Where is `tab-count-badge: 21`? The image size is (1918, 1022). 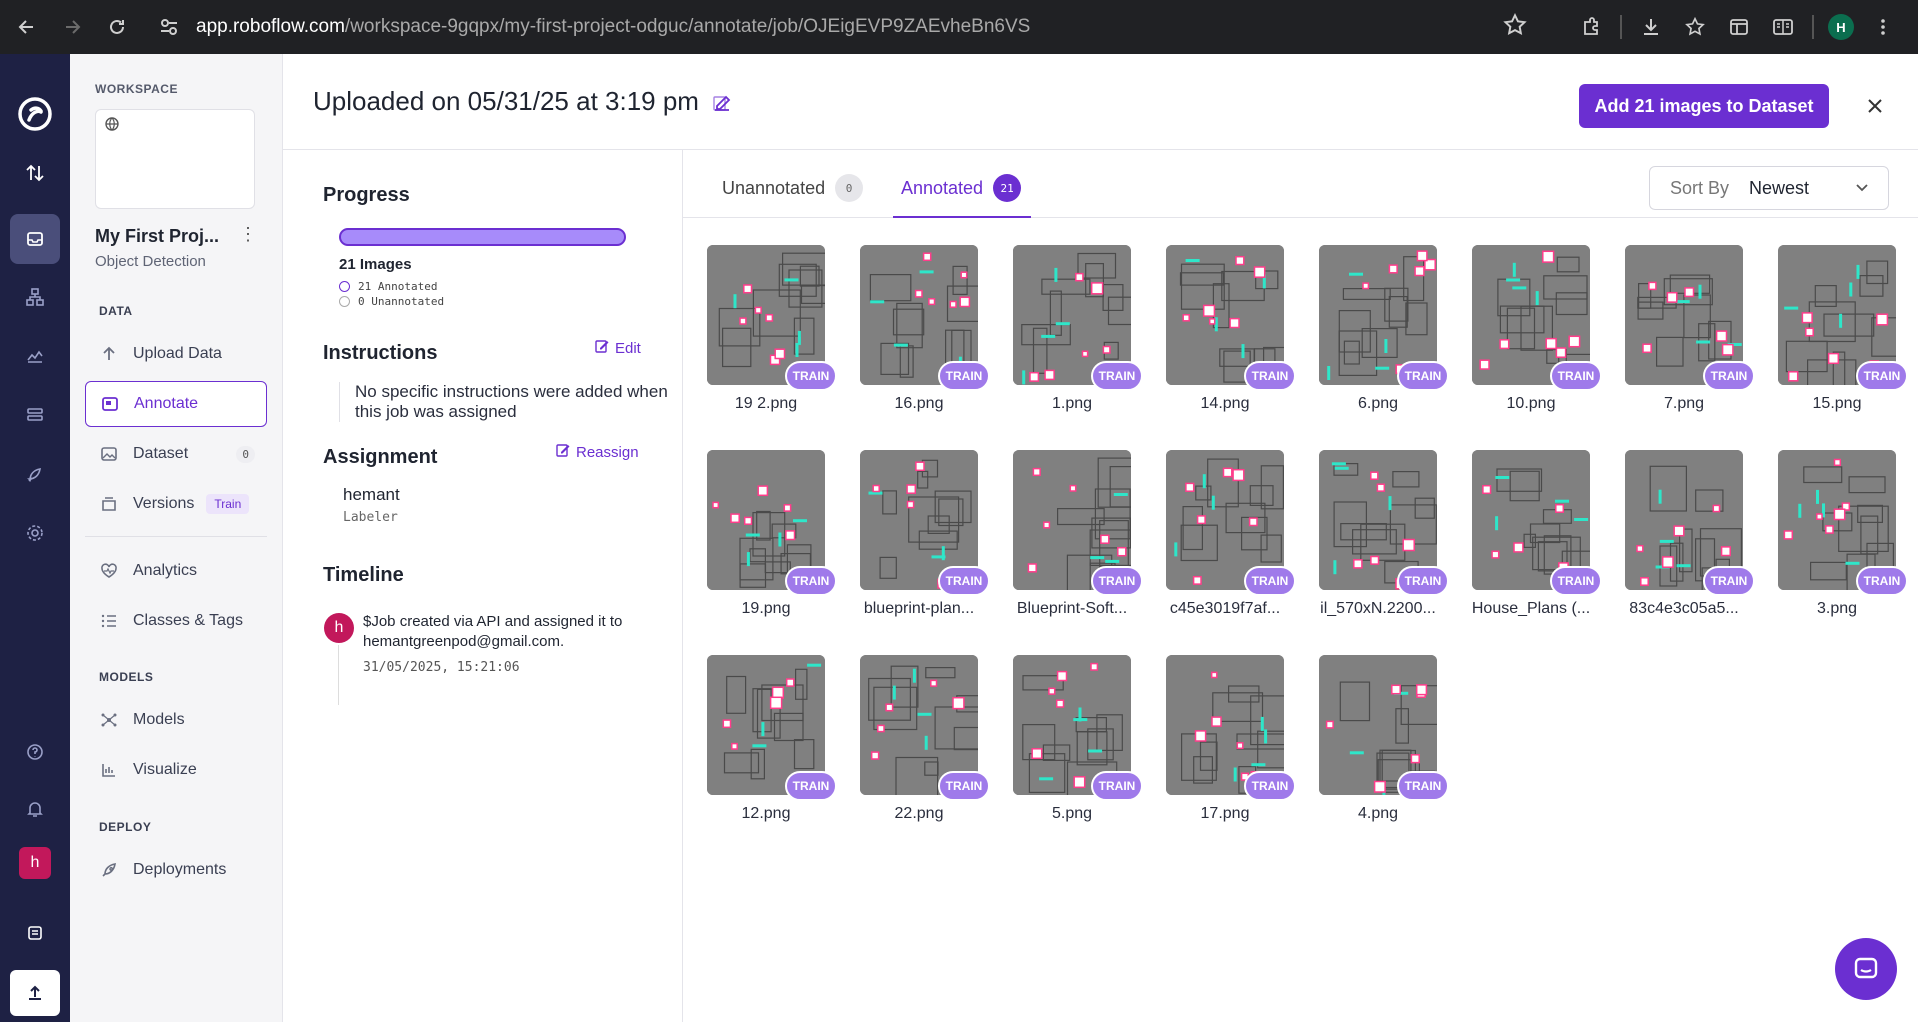 tab-count-badge: 21 is located at coordinates (1007, 188).